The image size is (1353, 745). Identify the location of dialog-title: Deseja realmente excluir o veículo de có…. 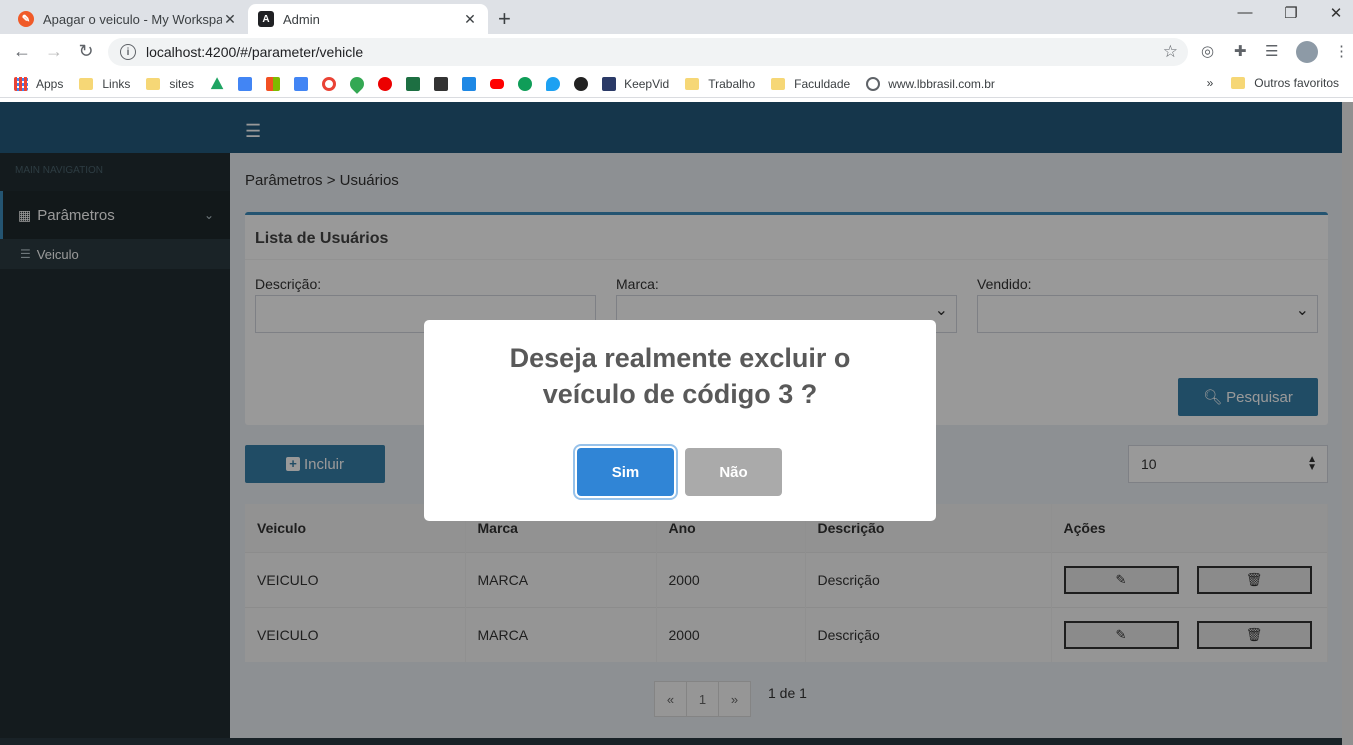
(680, 376).